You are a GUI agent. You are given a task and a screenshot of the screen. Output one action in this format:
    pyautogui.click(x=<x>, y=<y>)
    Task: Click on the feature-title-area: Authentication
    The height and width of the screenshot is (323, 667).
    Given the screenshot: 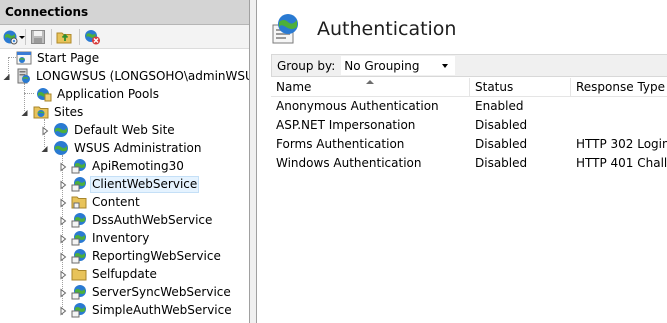 What is the action you would take?
    pyautogui.click(x=363, y=29)
    